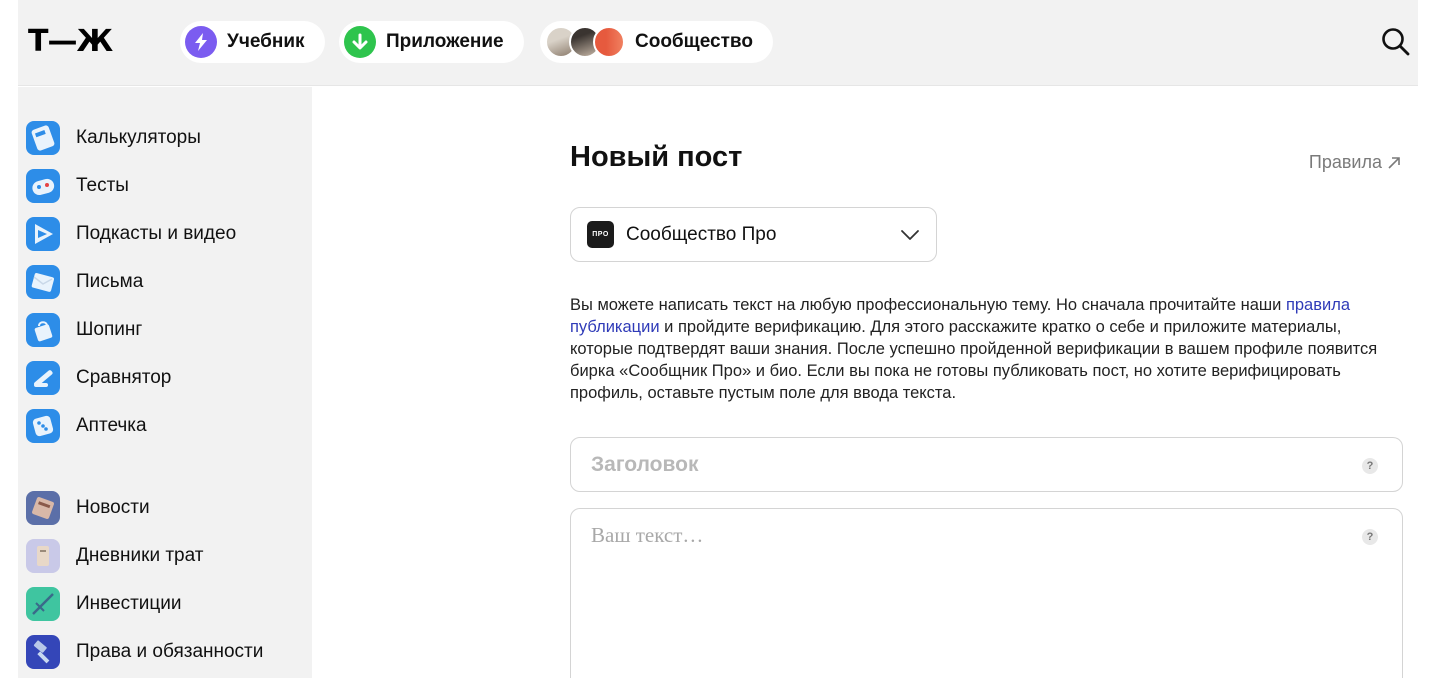  What do you see at coordinates (609, 42) in the screenshot?
I see `avatar` at bounding box center [609, 42].